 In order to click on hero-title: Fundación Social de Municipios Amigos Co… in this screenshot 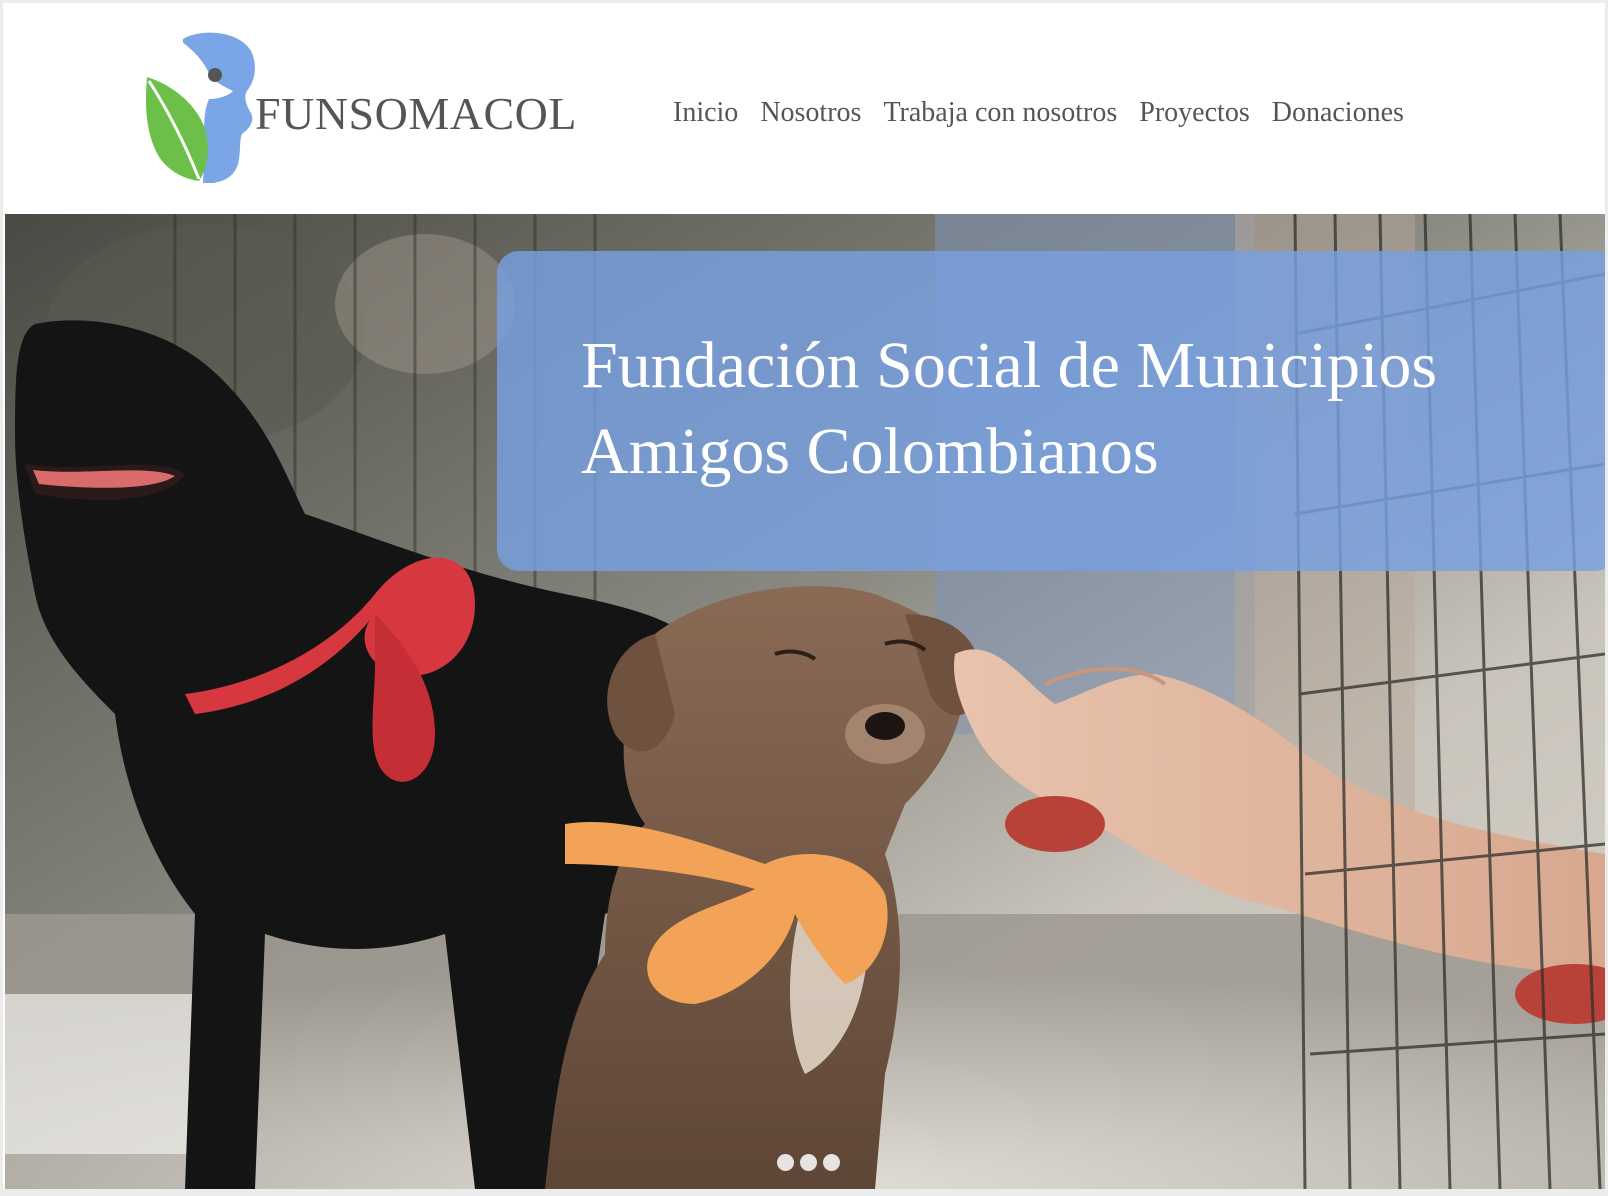, I will do `click(1081, 409)`.